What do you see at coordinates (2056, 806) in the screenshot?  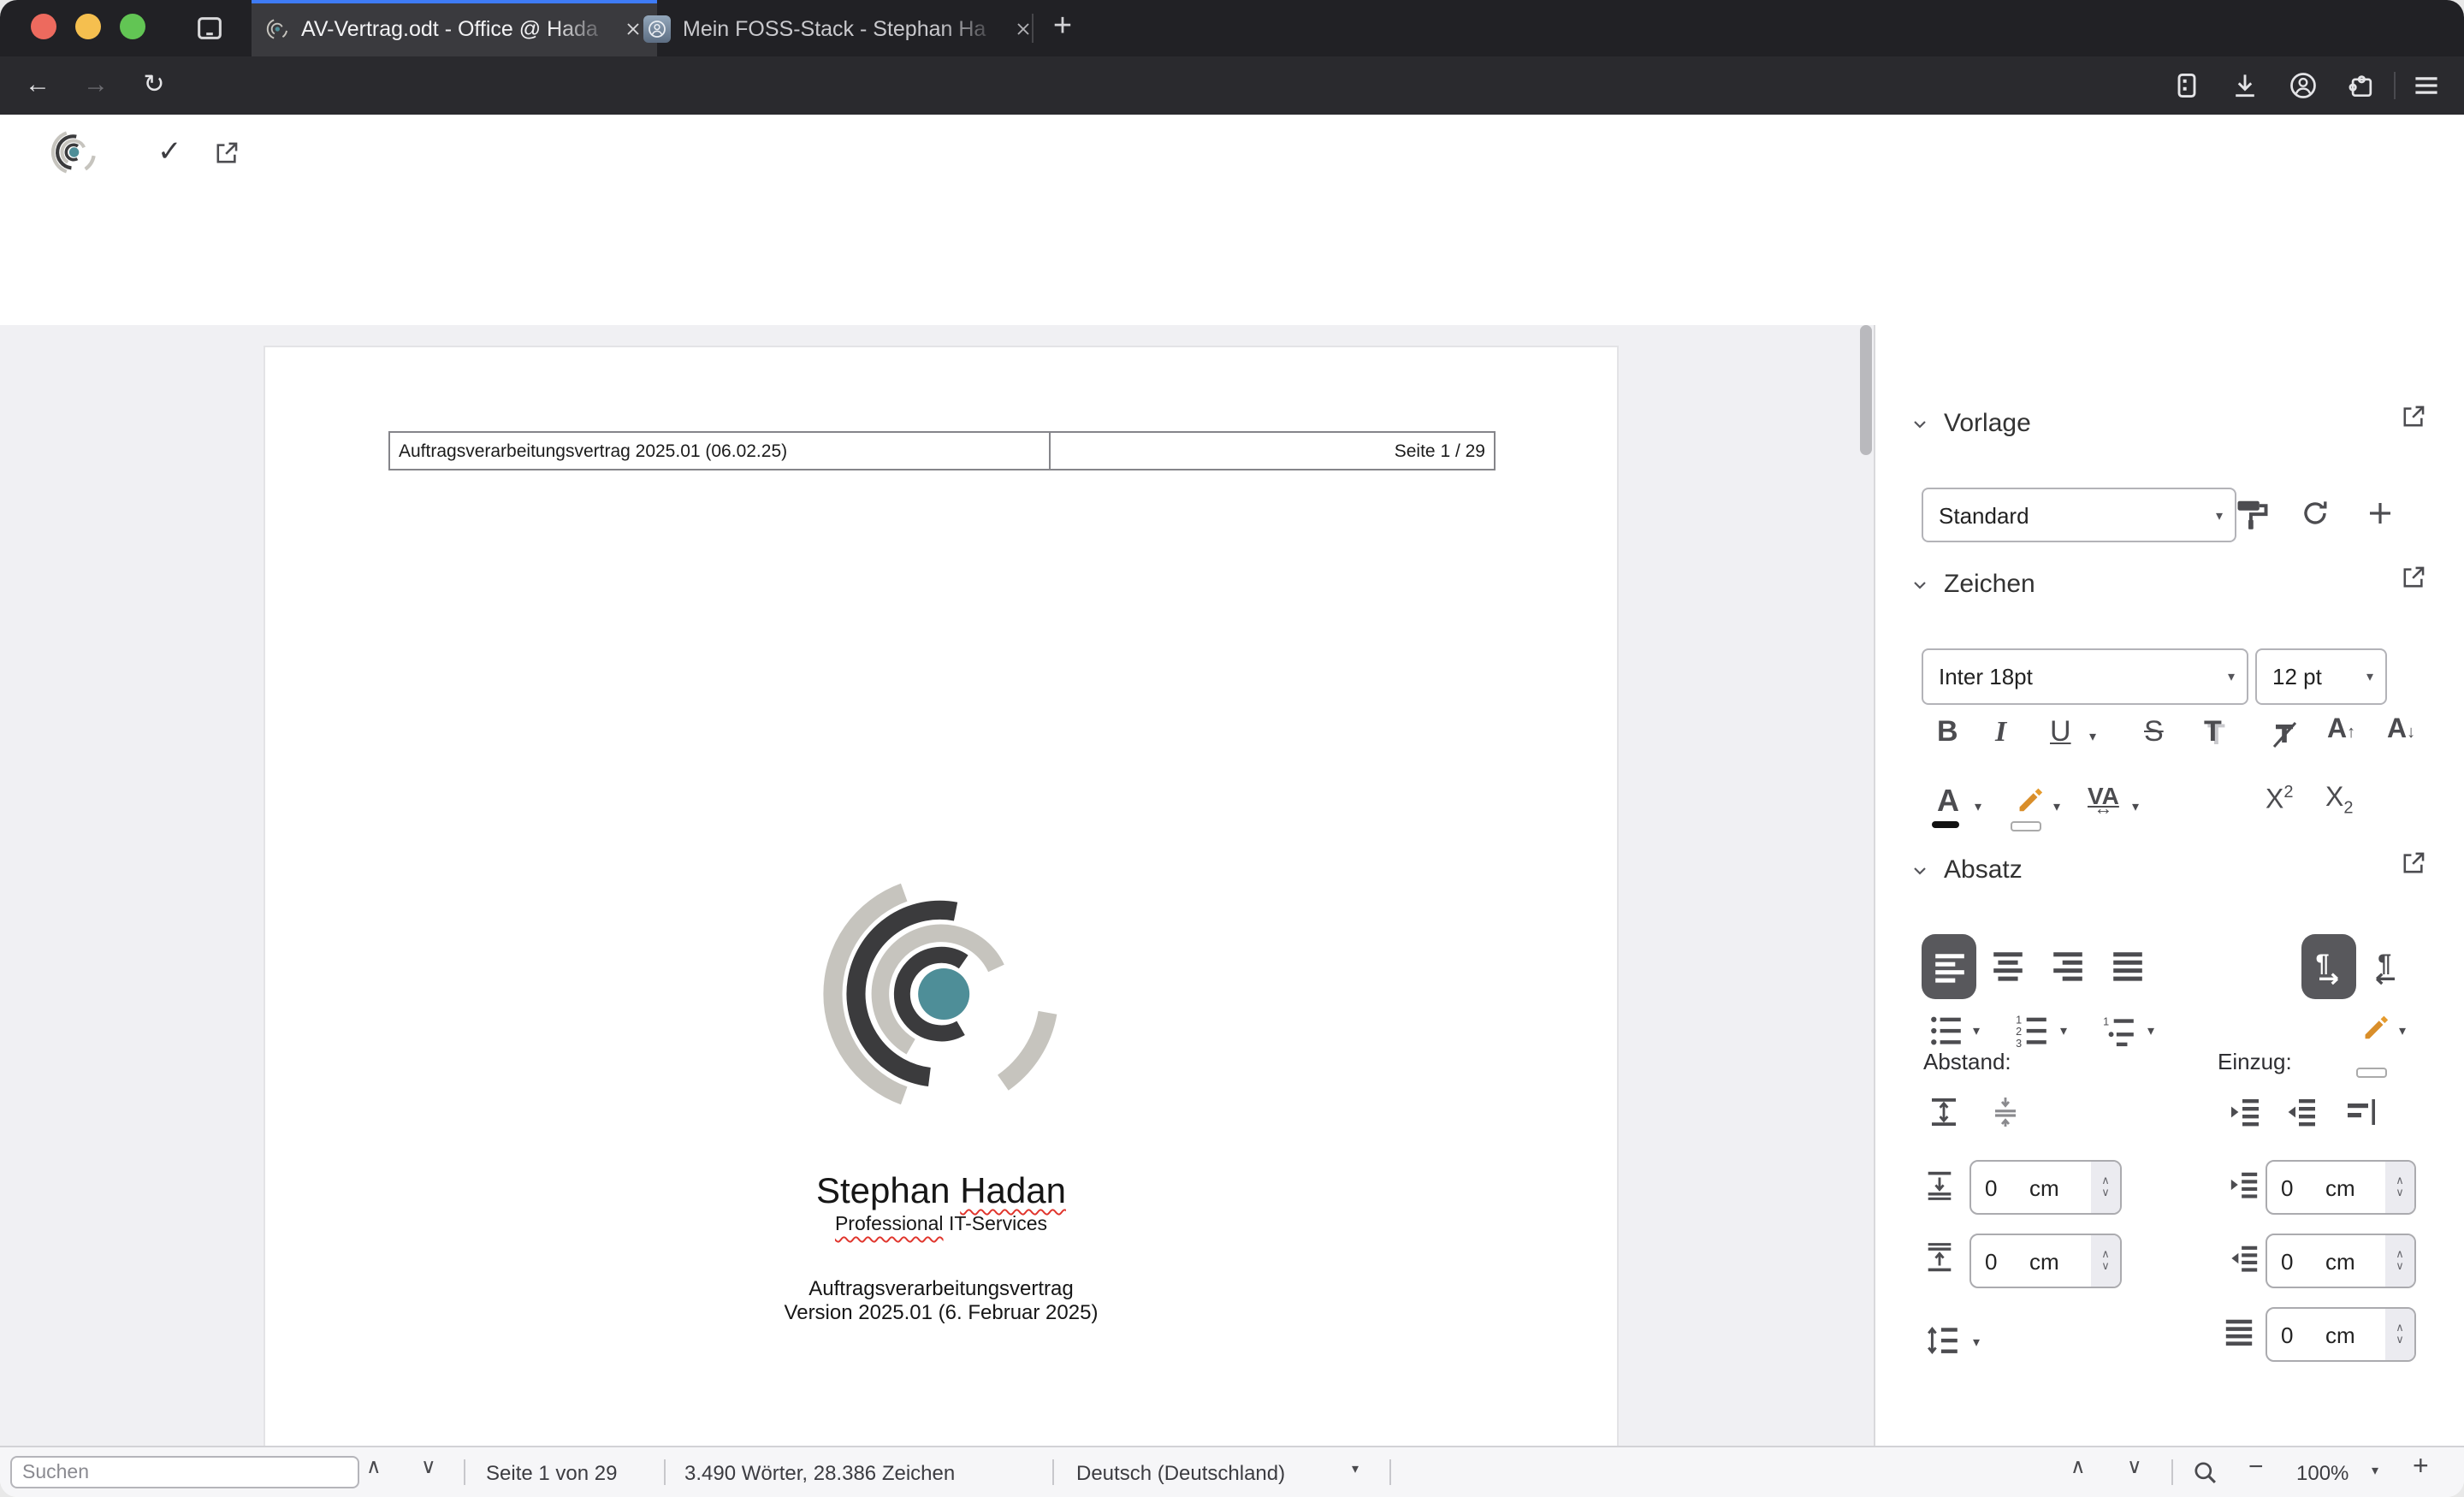 I see `highlight-caret: ▾` at bounding box center [2056, 806].